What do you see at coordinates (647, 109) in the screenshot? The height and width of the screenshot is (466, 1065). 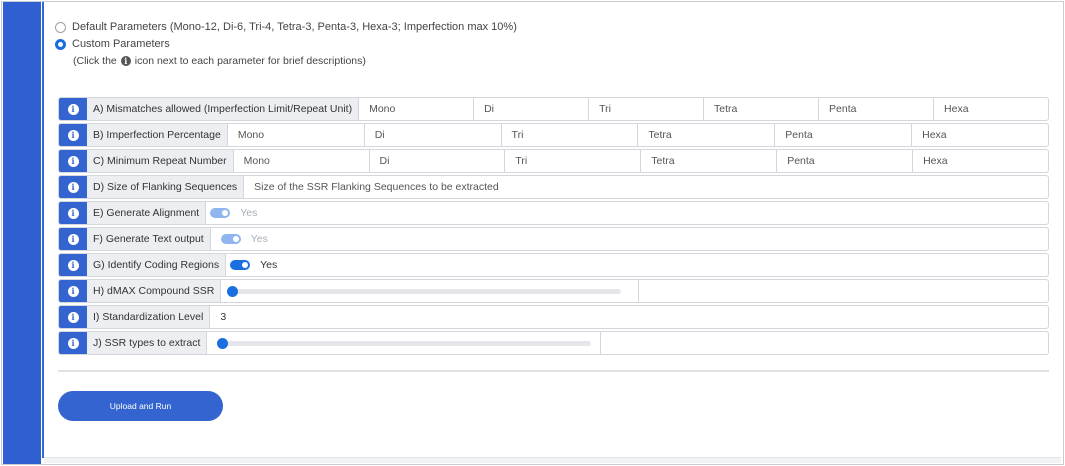 I see `mismatch-tri-input: Tri` at bounding box center [647, 109].